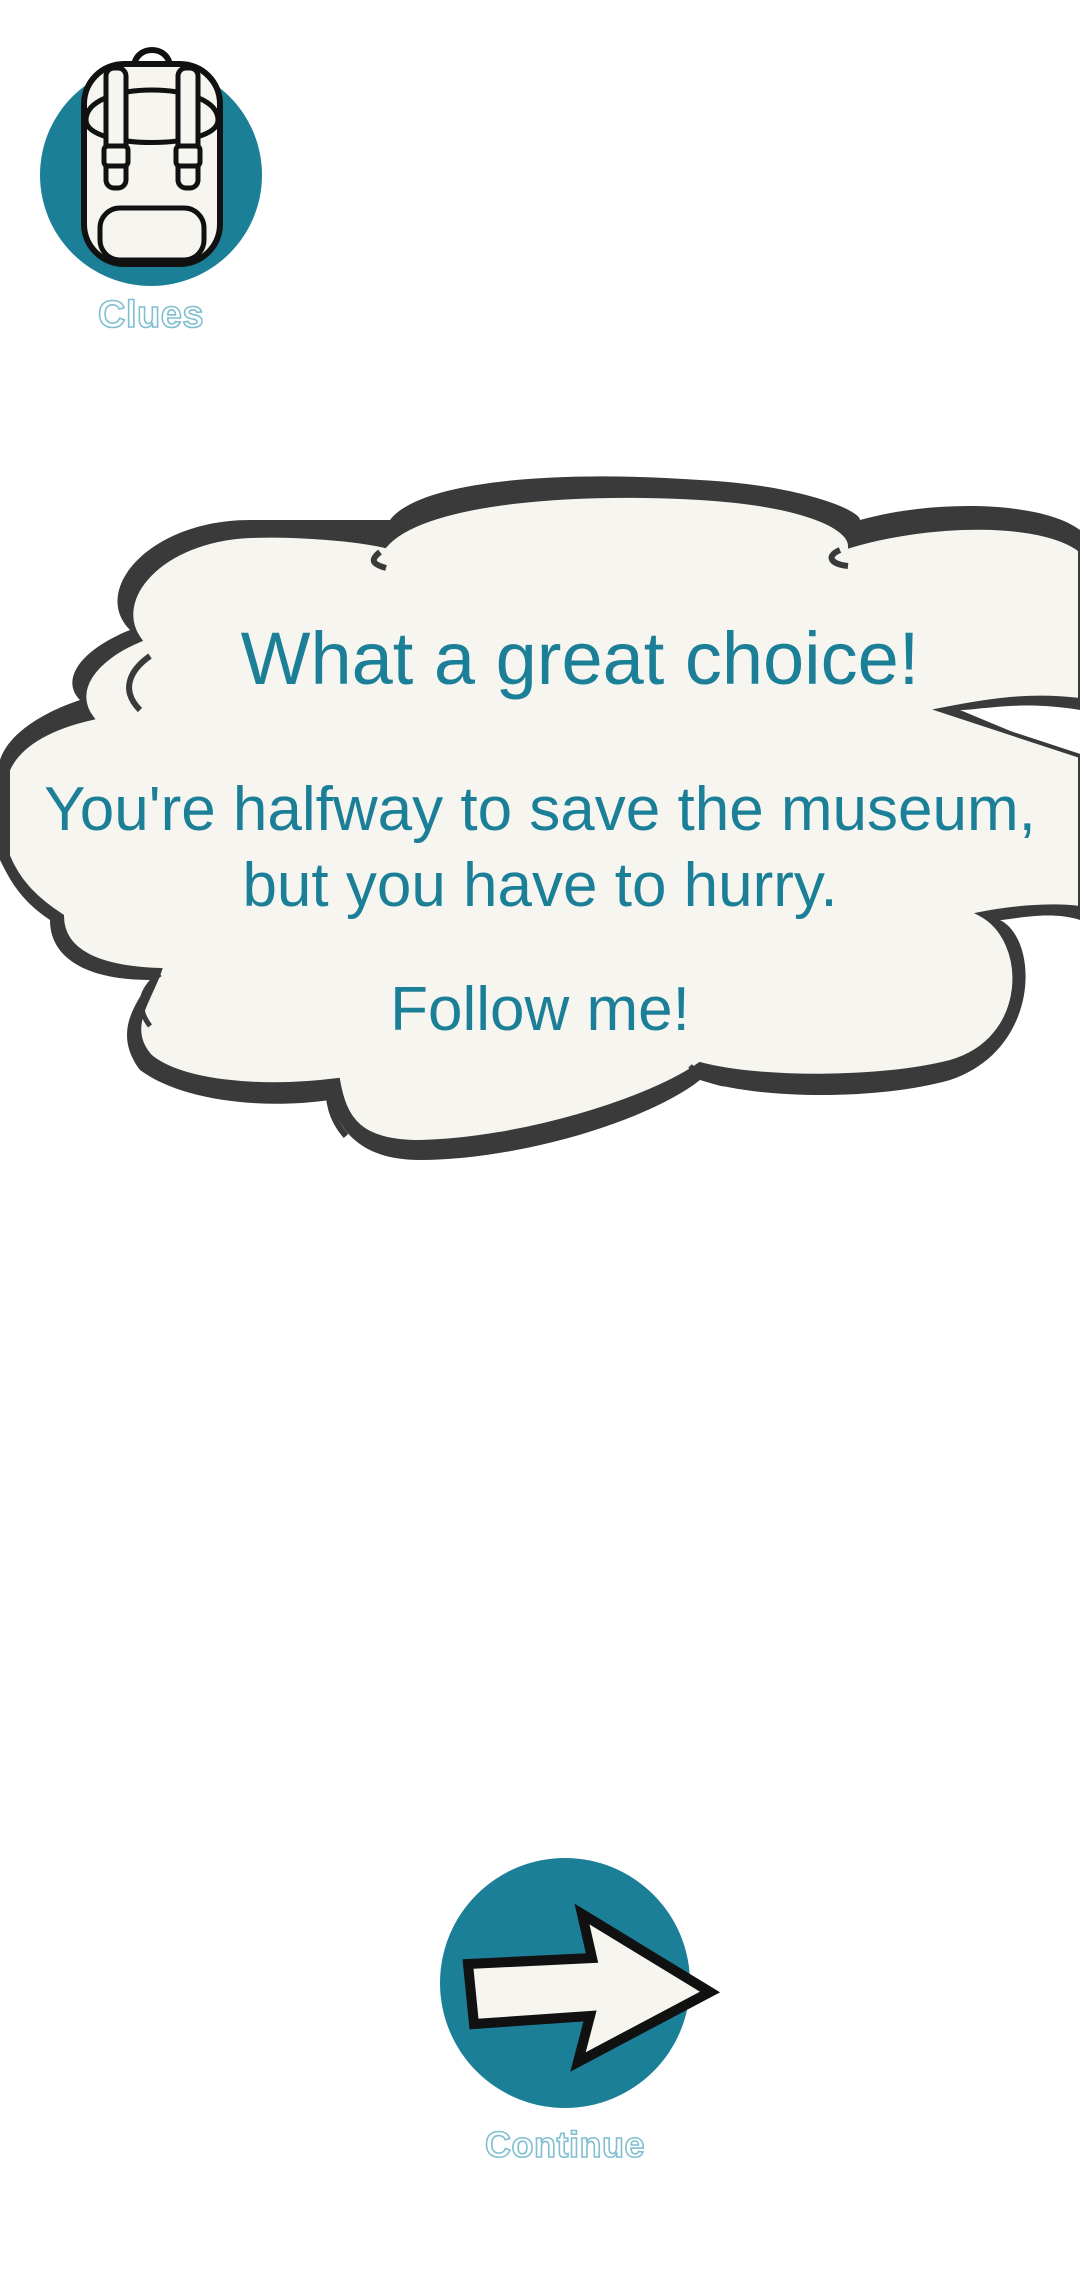 The image size is (1080, 2280). I want to click on clues-button: Clues, so click(151, 190).